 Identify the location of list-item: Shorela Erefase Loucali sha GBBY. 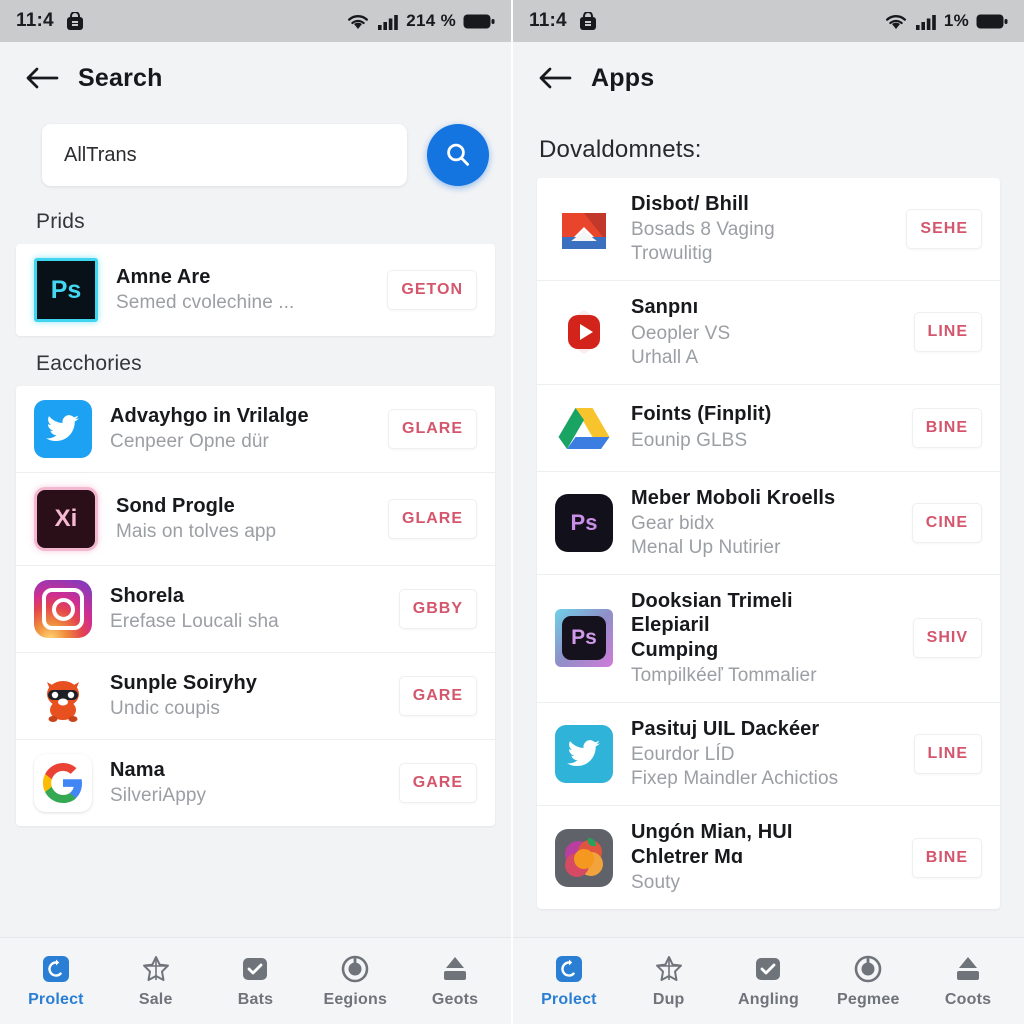
(255, 608).